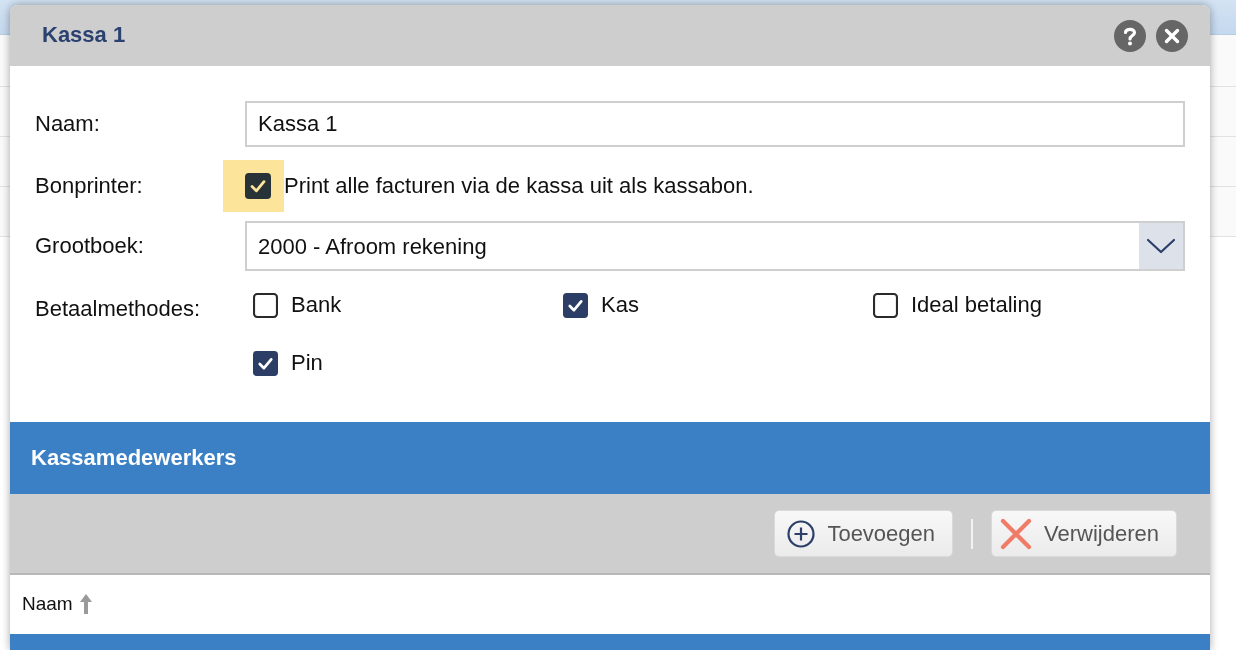  I want to click on close-icon, so click(1172, 35).